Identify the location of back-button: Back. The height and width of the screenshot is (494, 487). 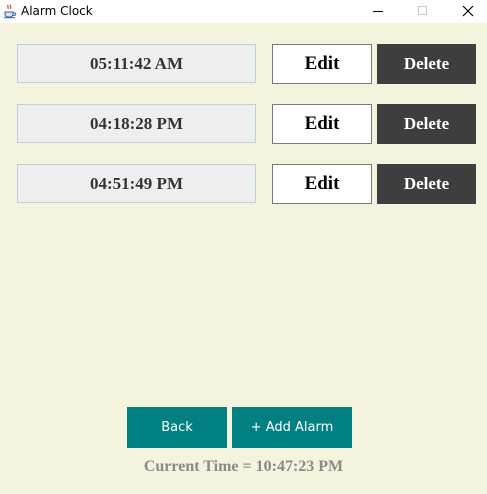
(177, 427).